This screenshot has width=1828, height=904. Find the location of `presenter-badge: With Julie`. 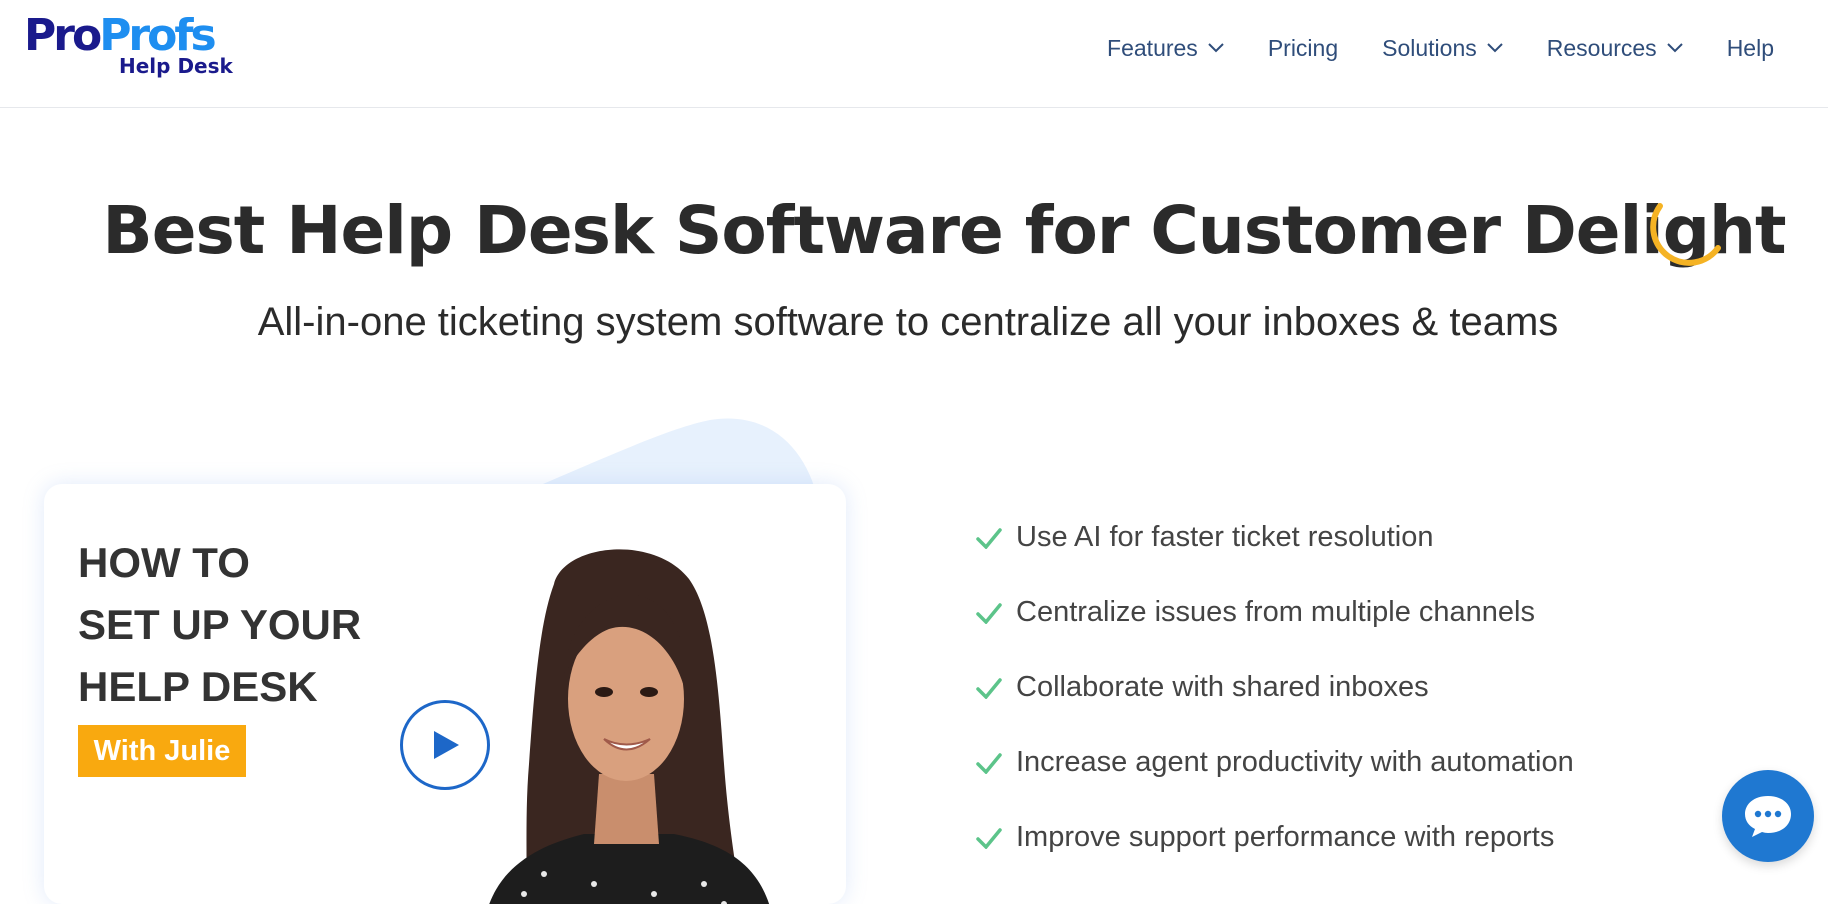

presenter-badge: With Julie is located at coordinates (162, 751).